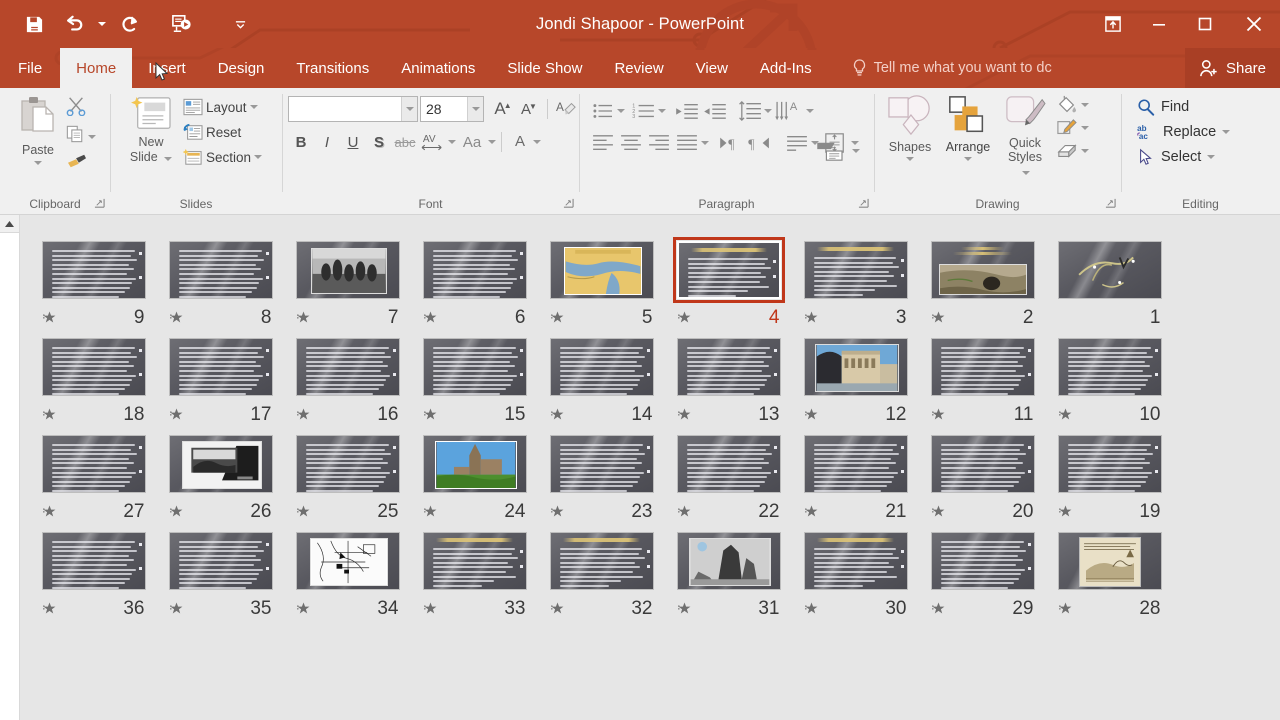 This screenshot has width=1280, height=720. What do you see at coordinates (1185, 24) in the screenshot?
I see `window-controls` at bounding box center [1185, 24].